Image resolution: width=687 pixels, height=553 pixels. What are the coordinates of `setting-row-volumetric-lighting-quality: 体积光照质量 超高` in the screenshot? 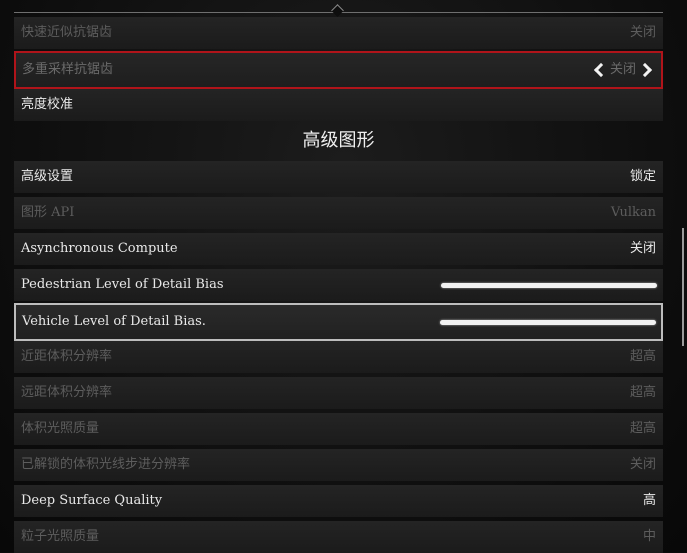 It's located at (338, 429).